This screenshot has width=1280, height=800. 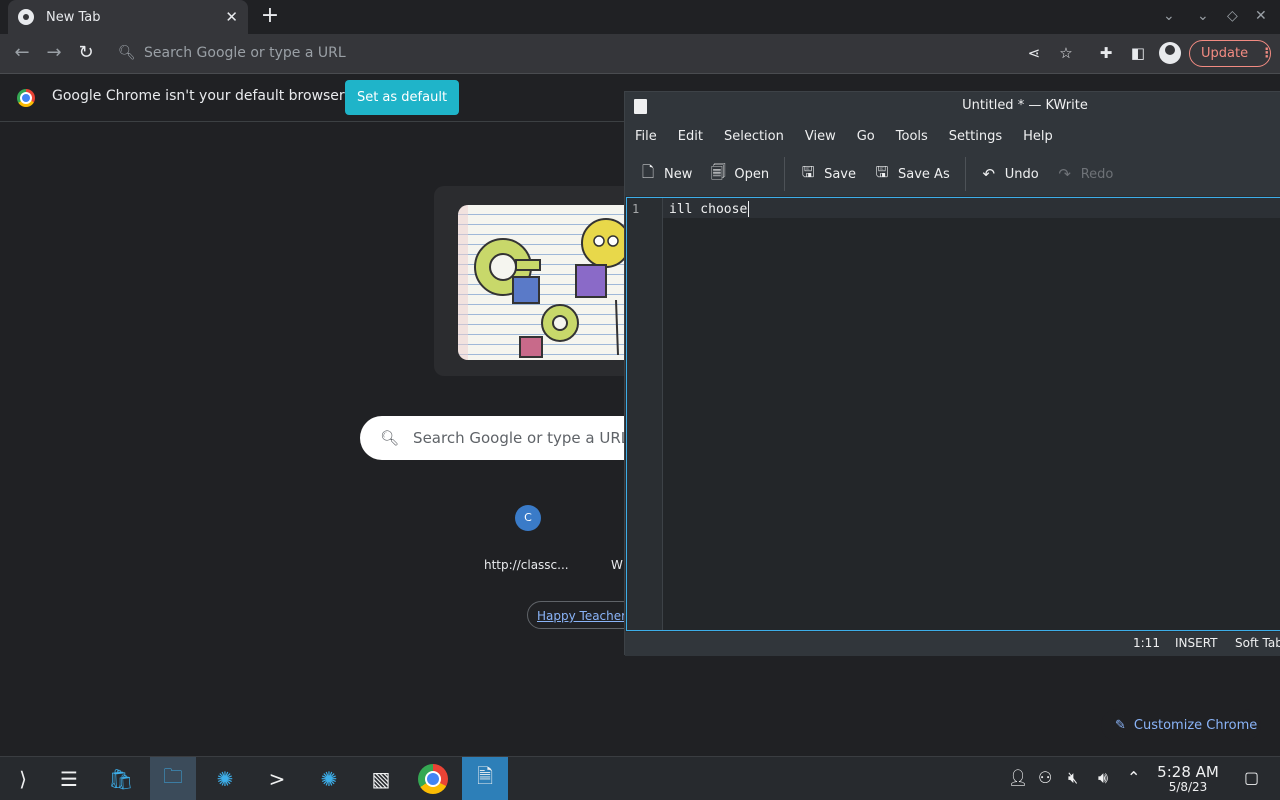 What do you see at coordinates (1018, 777) in the screenshot?
I see `user-icon: 👤︎` at bounding box center [1018, 777].